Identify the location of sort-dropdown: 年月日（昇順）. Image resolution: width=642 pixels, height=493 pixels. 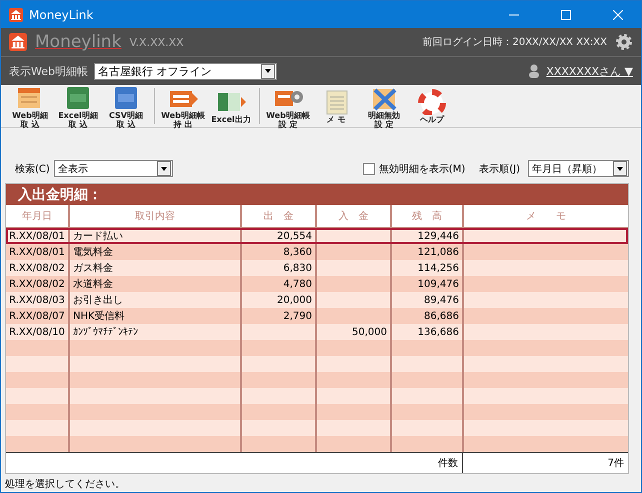
(578, 168).